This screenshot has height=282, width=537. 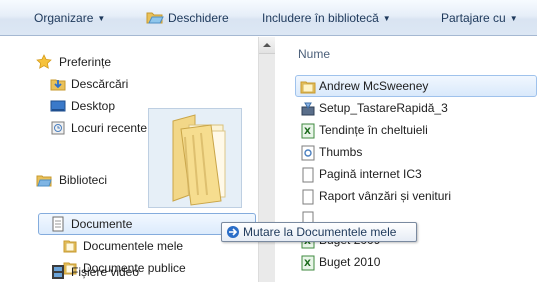 I want to click on downloads-folder-icon, so click(x=58, y=84).